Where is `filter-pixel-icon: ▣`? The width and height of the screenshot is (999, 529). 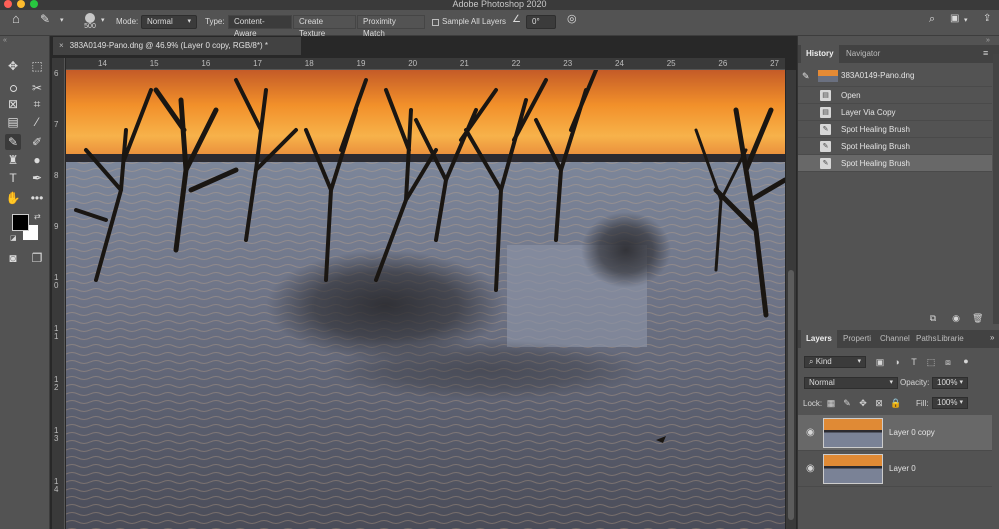 filter-pixel-icon: ▣ is located at coordinates (880, 362).